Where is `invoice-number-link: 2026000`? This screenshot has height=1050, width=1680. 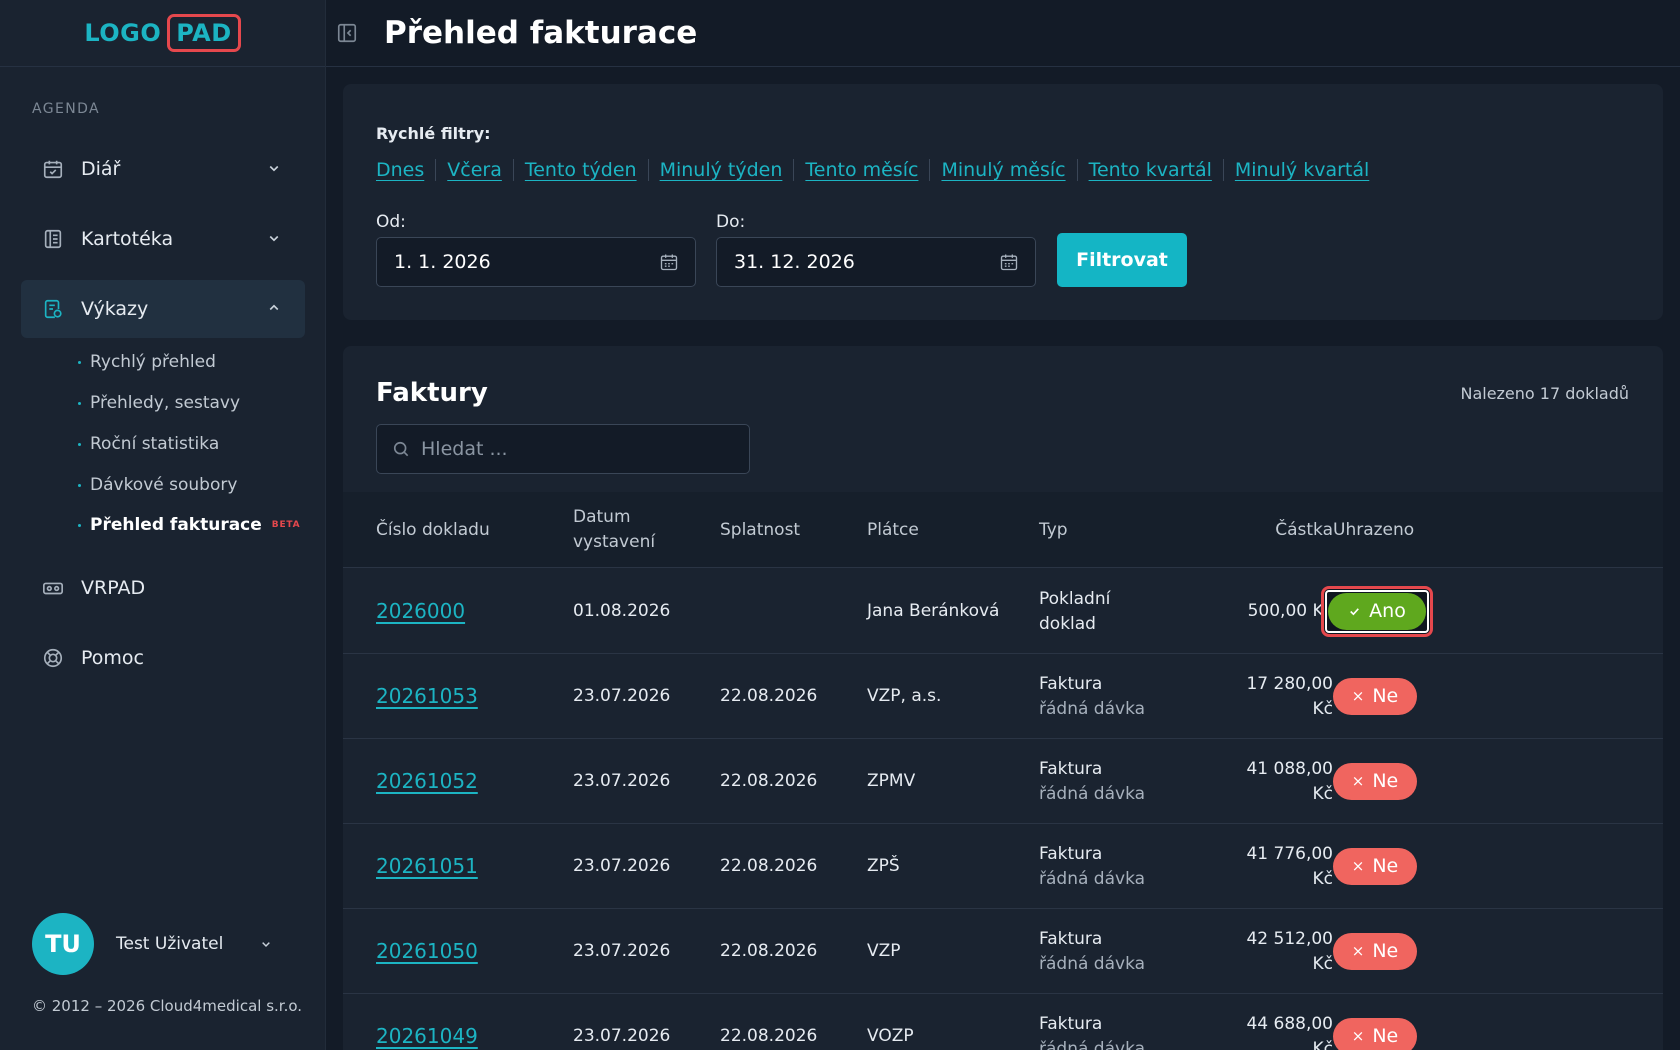
invoice-number-link: 2026000 is located at coordinates (420, 611).